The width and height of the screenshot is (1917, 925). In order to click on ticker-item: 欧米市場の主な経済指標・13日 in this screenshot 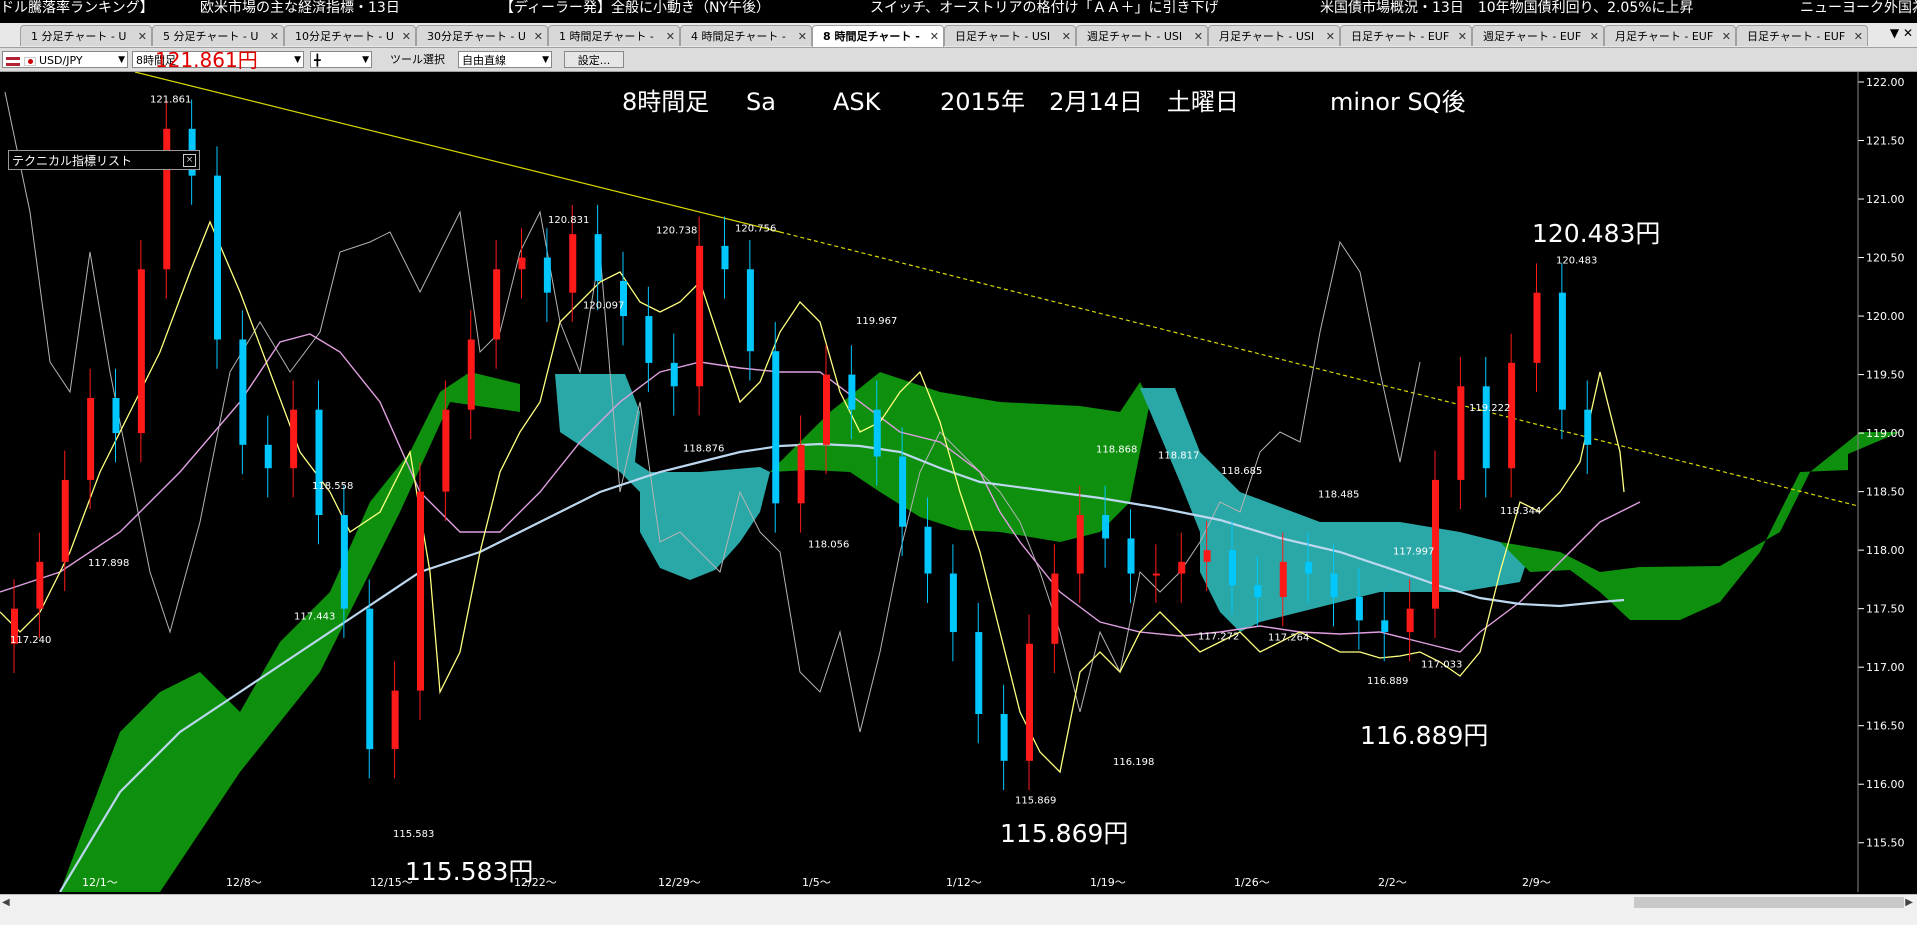, I will do `click(300, 8)`.